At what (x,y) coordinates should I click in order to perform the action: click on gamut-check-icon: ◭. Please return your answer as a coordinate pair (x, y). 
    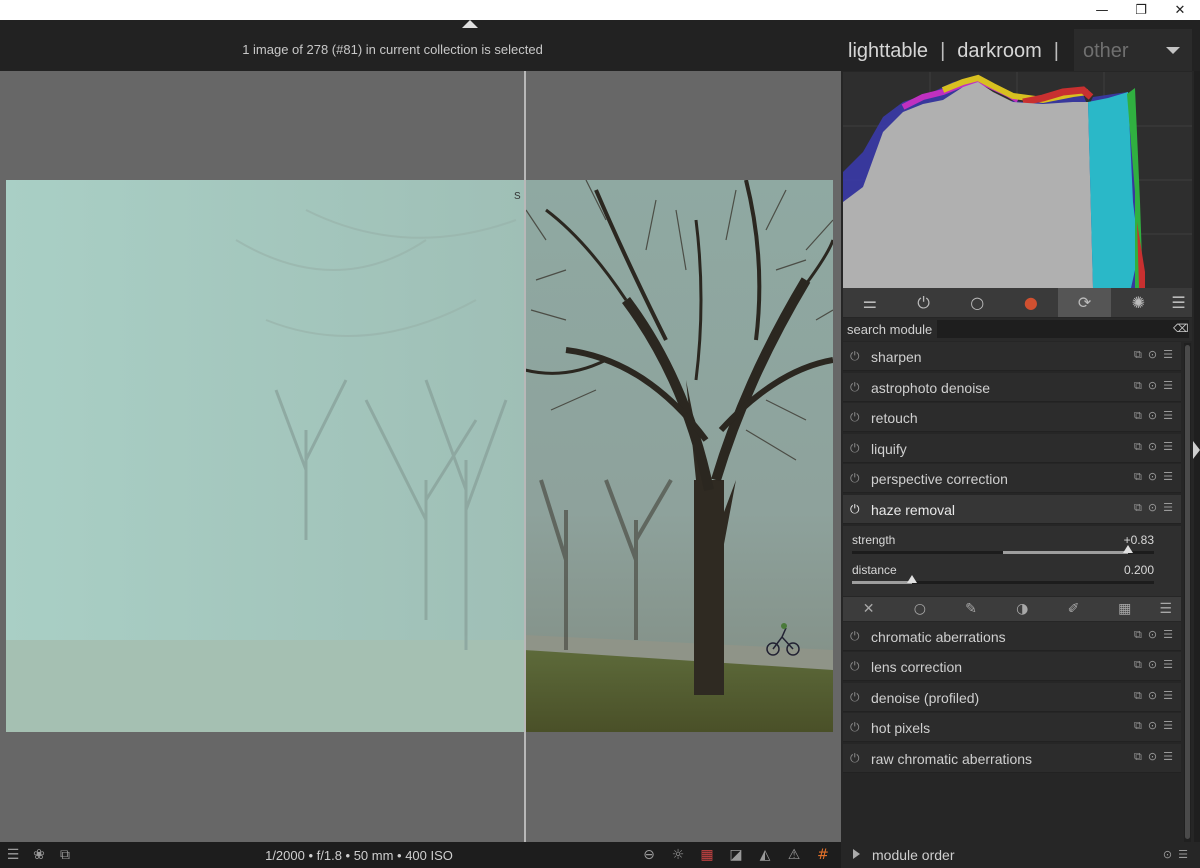
    Looking at the image, I should click on (765, 855).